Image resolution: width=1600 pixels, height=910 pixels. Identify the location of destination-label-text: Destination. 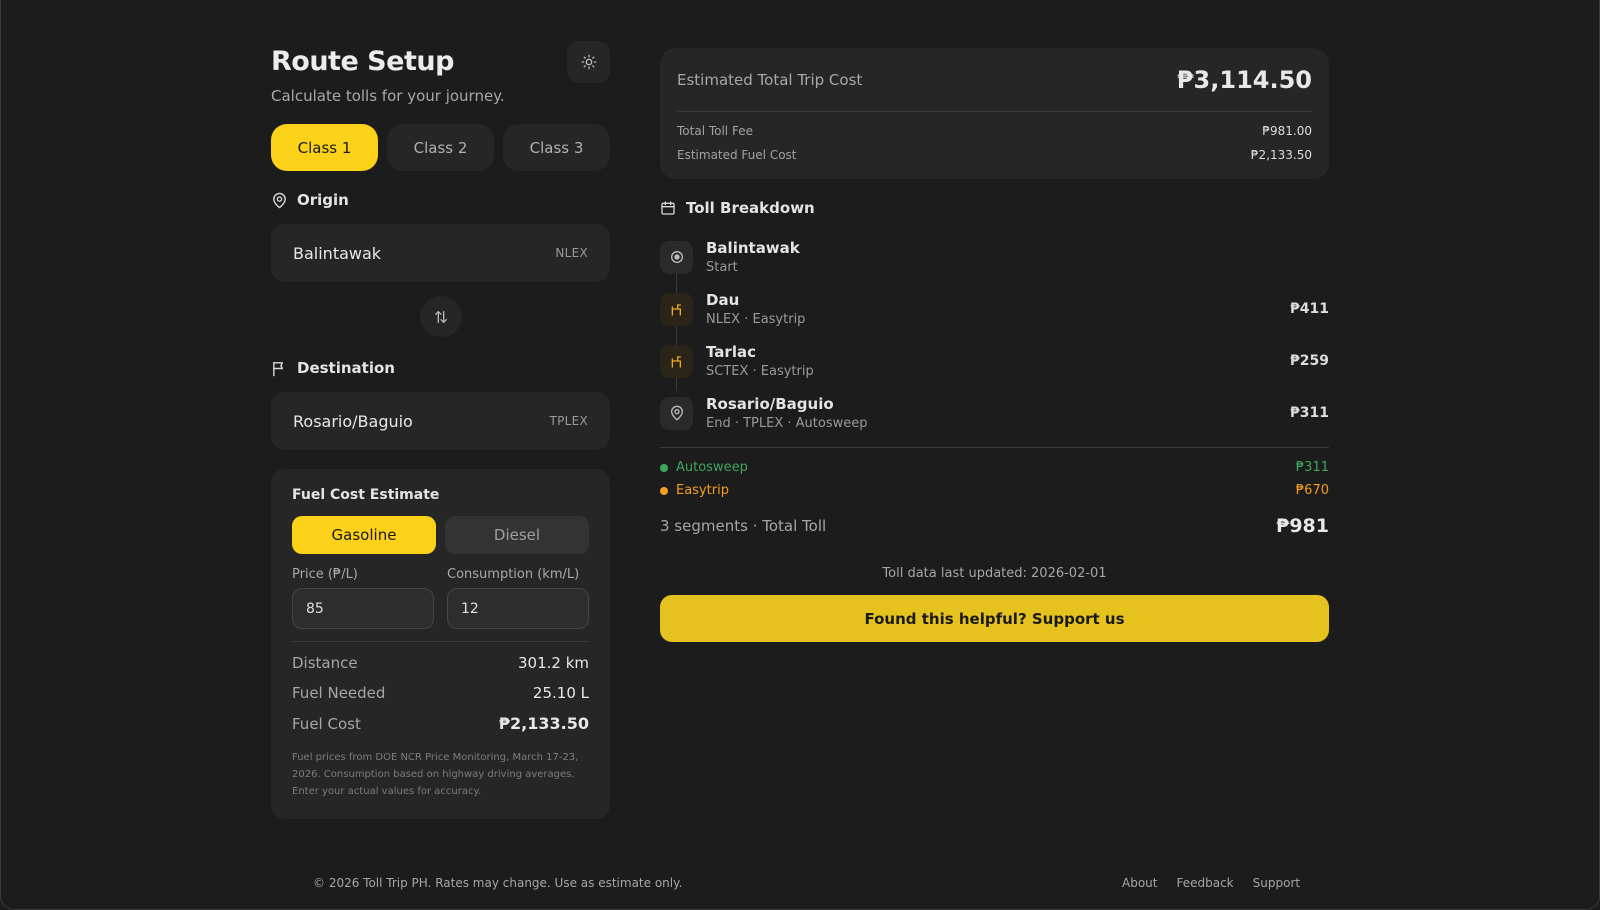
(346, 368).